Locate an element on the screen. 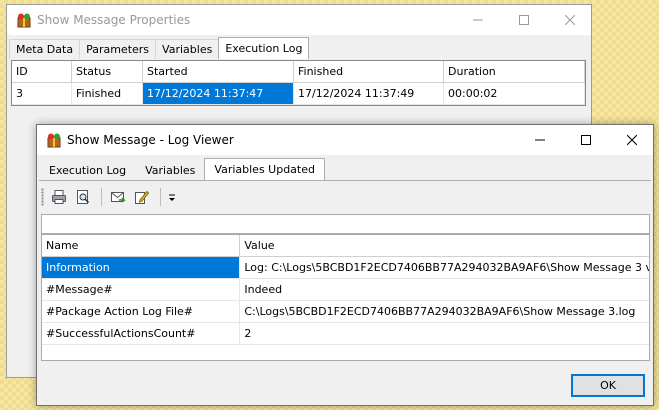 The image size is (659, 410). print-preview-icon is located at coordinates (83, 197).